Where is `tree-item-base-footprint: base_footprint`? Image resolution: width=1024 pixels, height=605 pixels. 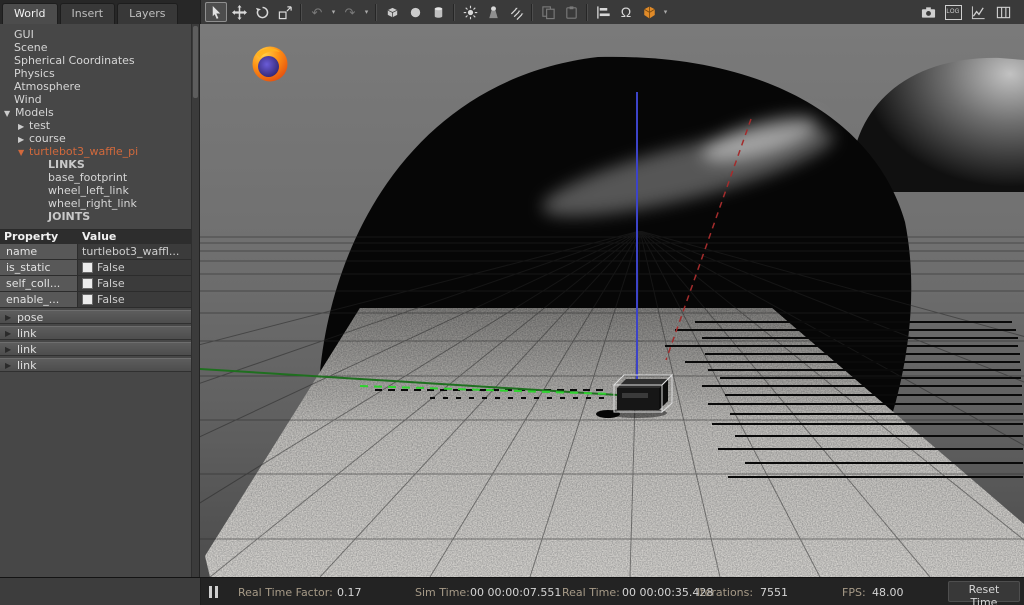
tree-item-base-footprint: base_footprint is located at coordinates (99, 177).